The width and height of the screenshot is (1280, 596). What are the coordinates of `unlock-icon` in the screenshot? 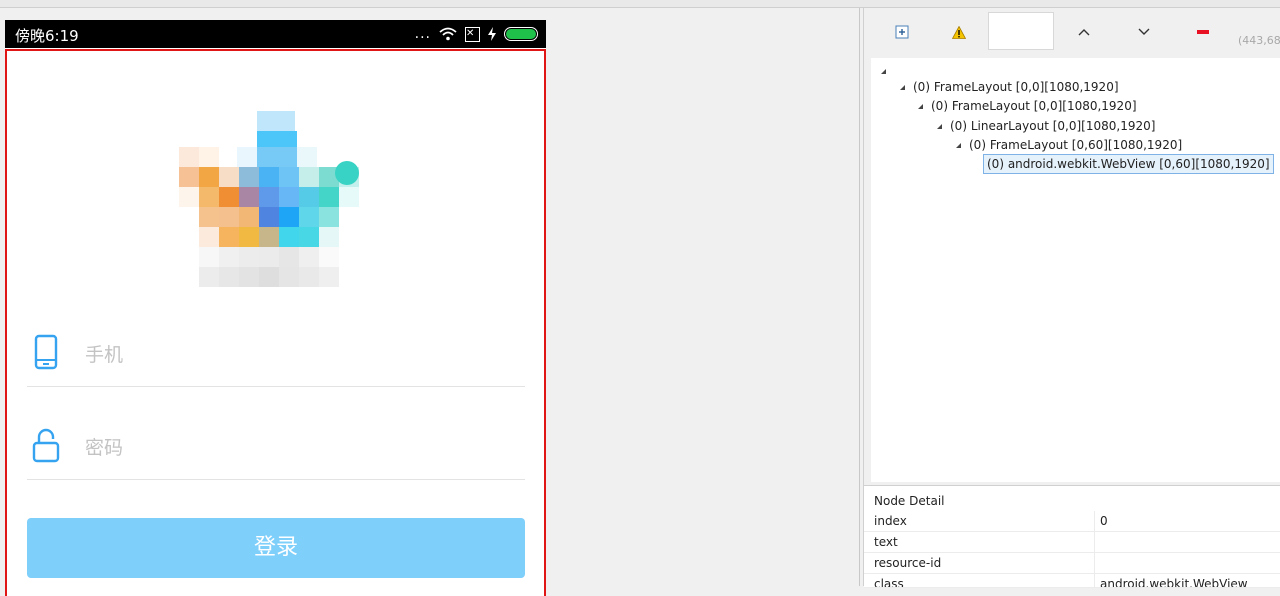 It's located at (46, 445).